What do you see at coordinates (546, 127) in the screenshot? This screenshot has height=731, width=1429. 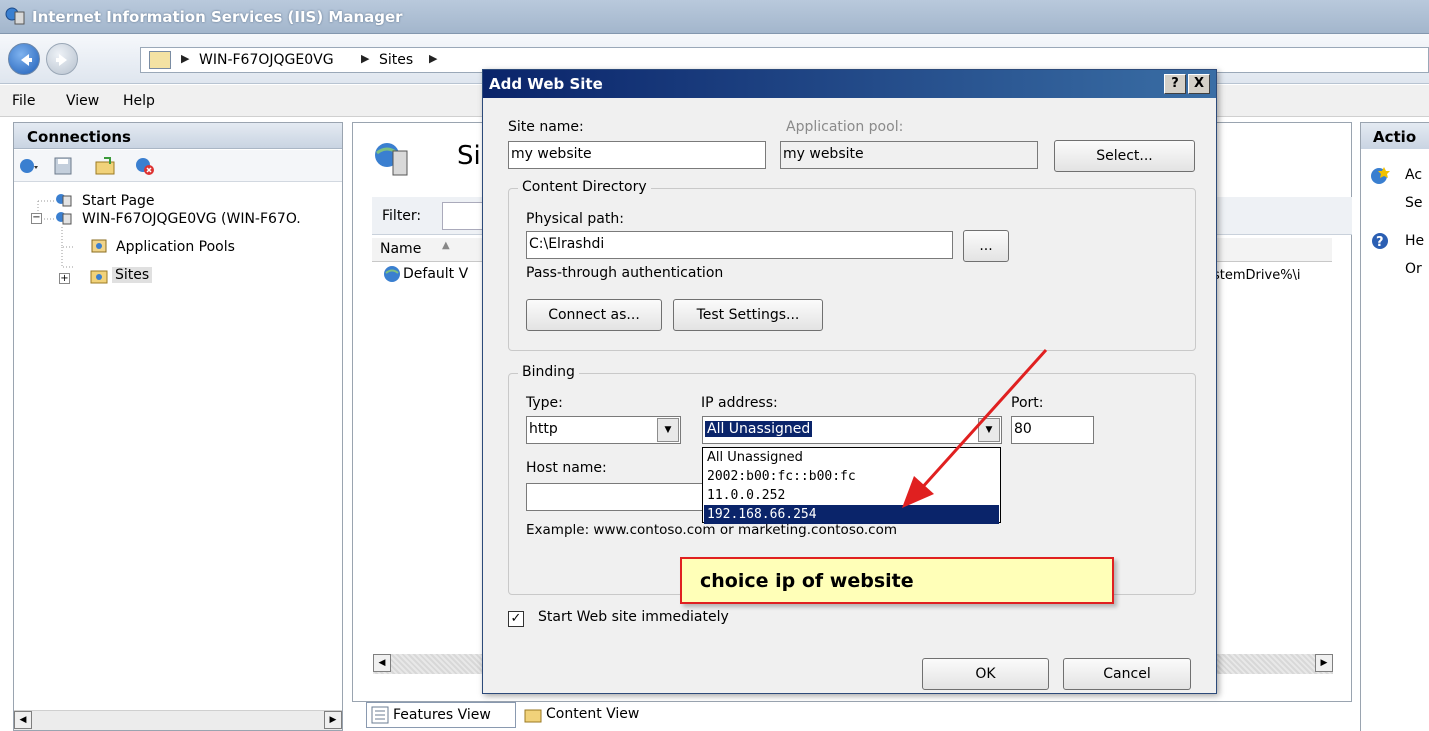 I see `site-name-label: Site name:` at bounding box center [546, 127].